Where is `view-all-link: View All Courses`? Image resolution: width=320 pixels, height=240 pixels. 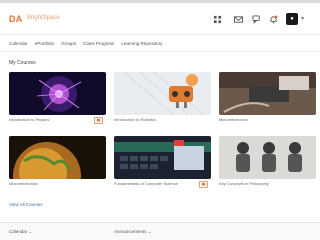
view-all-link: View All Courses is located at coordinates (26, 204).